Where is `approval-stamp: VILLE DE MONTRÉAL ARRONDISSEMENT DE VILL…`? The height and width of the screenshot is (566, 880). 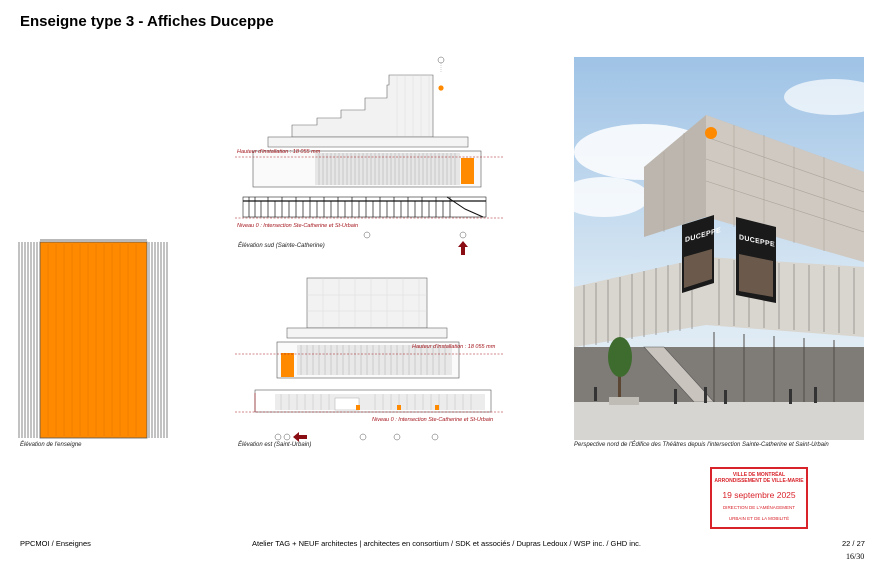 approval-stamp: VILLE DE MONTRÉAL ARRONDISSEMENT DE VILL… is located at coordinates (759, 498).